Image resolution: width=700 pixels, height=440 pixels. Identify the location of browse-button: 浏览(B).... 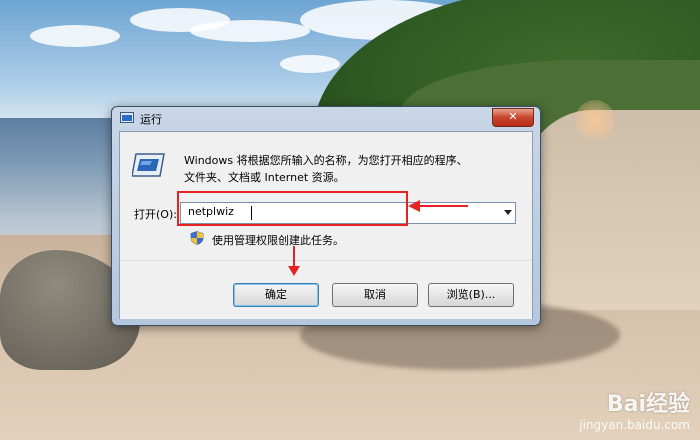
(471, 295).